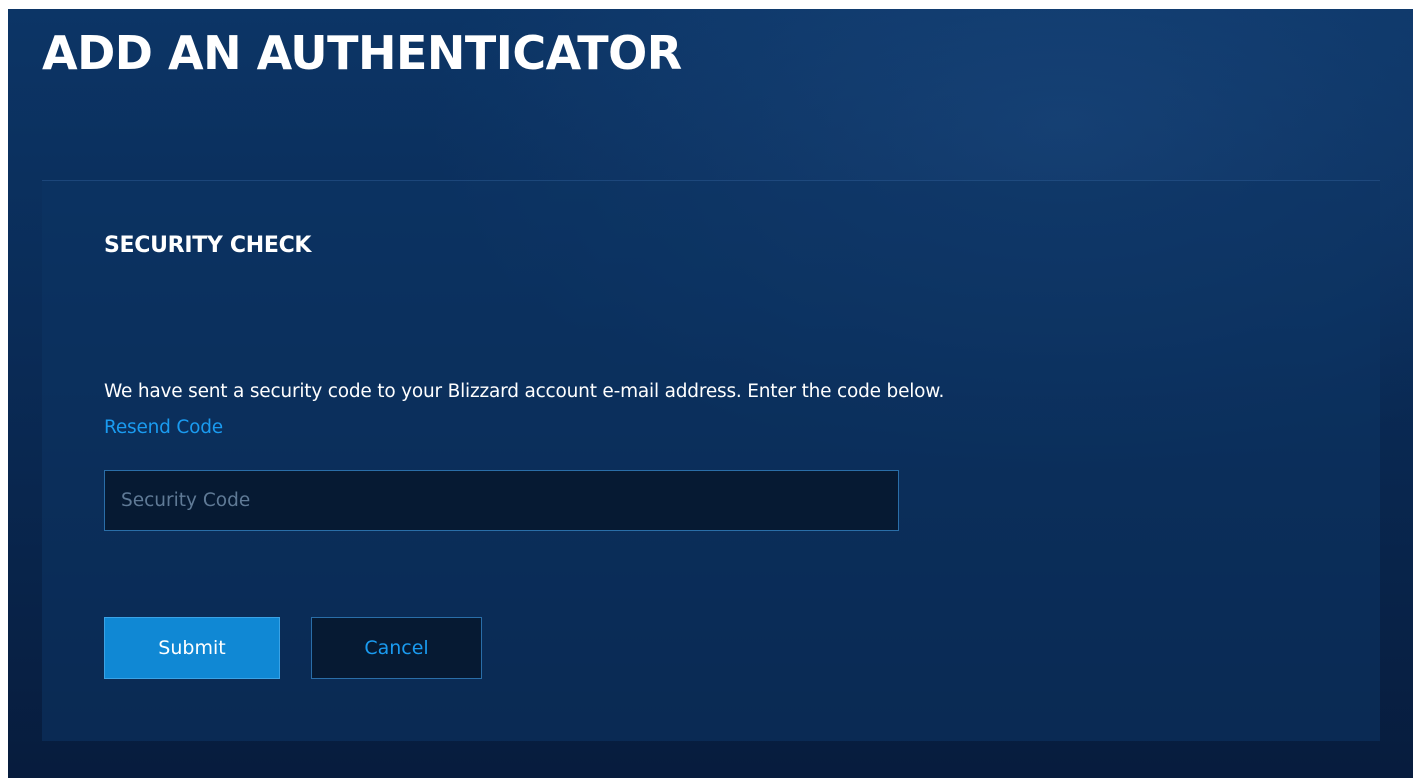 Image resolution: width=1413 pixels, height=778 pixels. I want to click on submit-button: Submit, so click(192, 648).